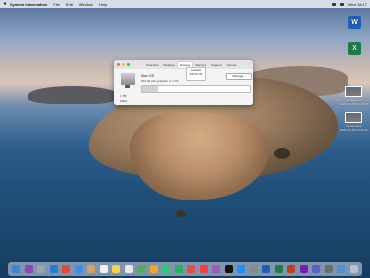 The height and width of the screenshot is (278, 370). What do you see at coordinates (178, 269) in the screenshot?
I see `facetime-icon` at bounding box center [178, 269].